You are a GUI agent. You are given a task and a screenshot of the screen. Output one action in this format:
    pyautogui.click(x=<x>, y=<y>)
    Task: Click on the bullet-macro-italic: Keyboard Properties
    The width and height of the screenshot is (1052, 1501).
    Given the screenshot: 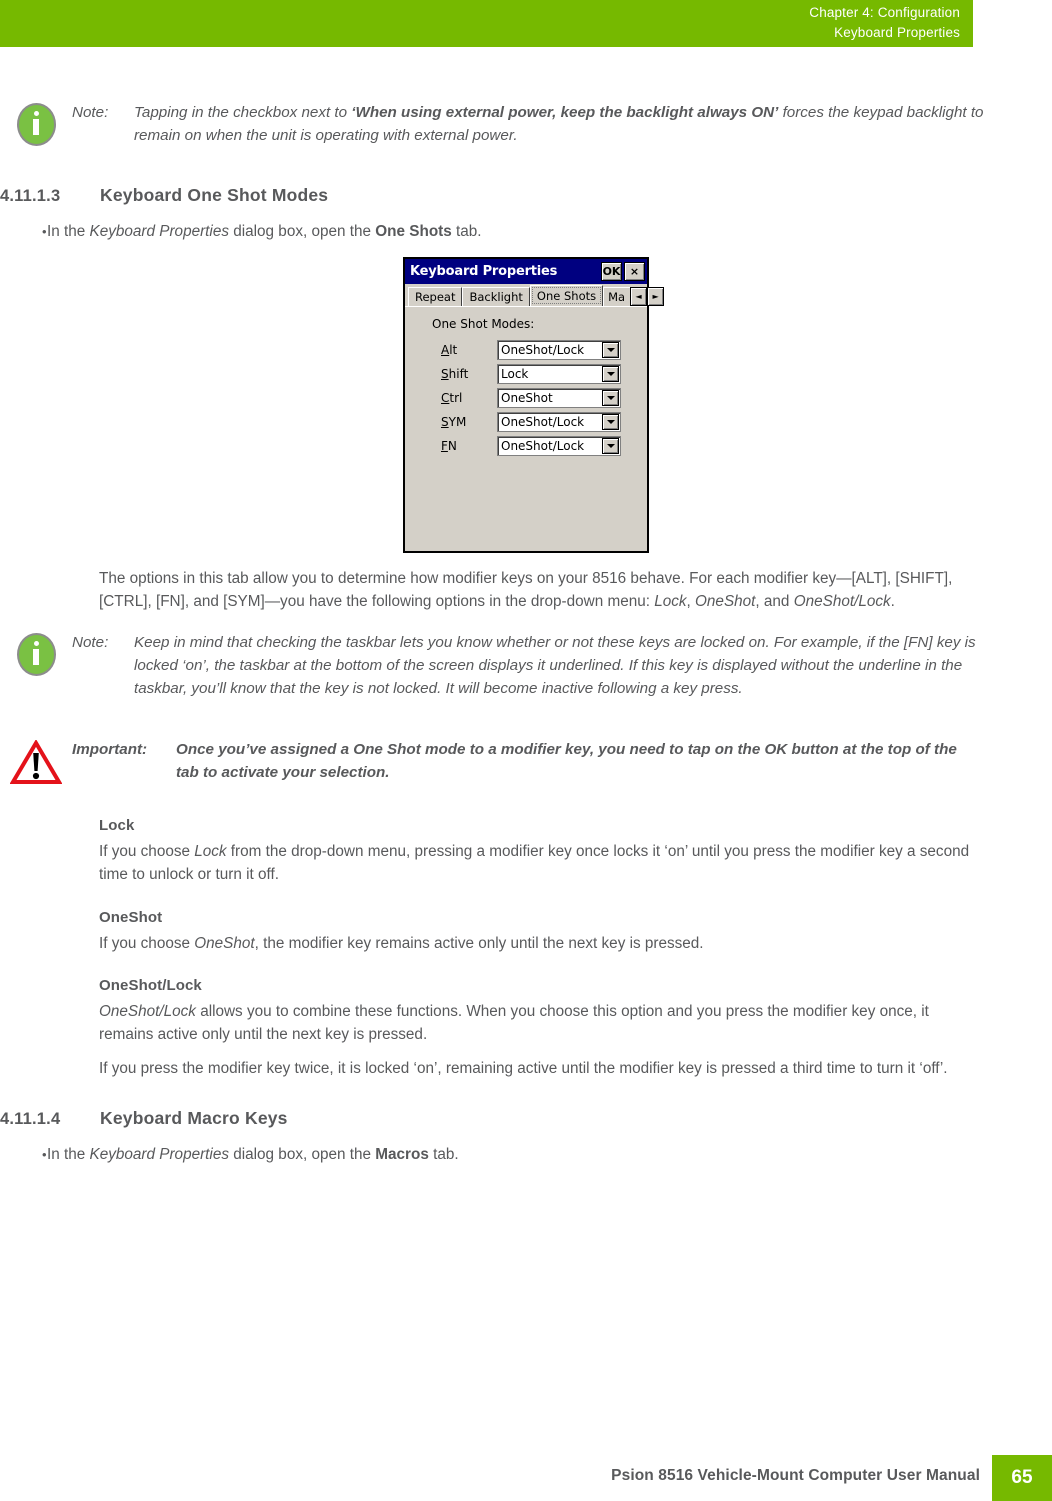 What is the action you would take?
    pyautogui.click(x=159, y=1155)
    